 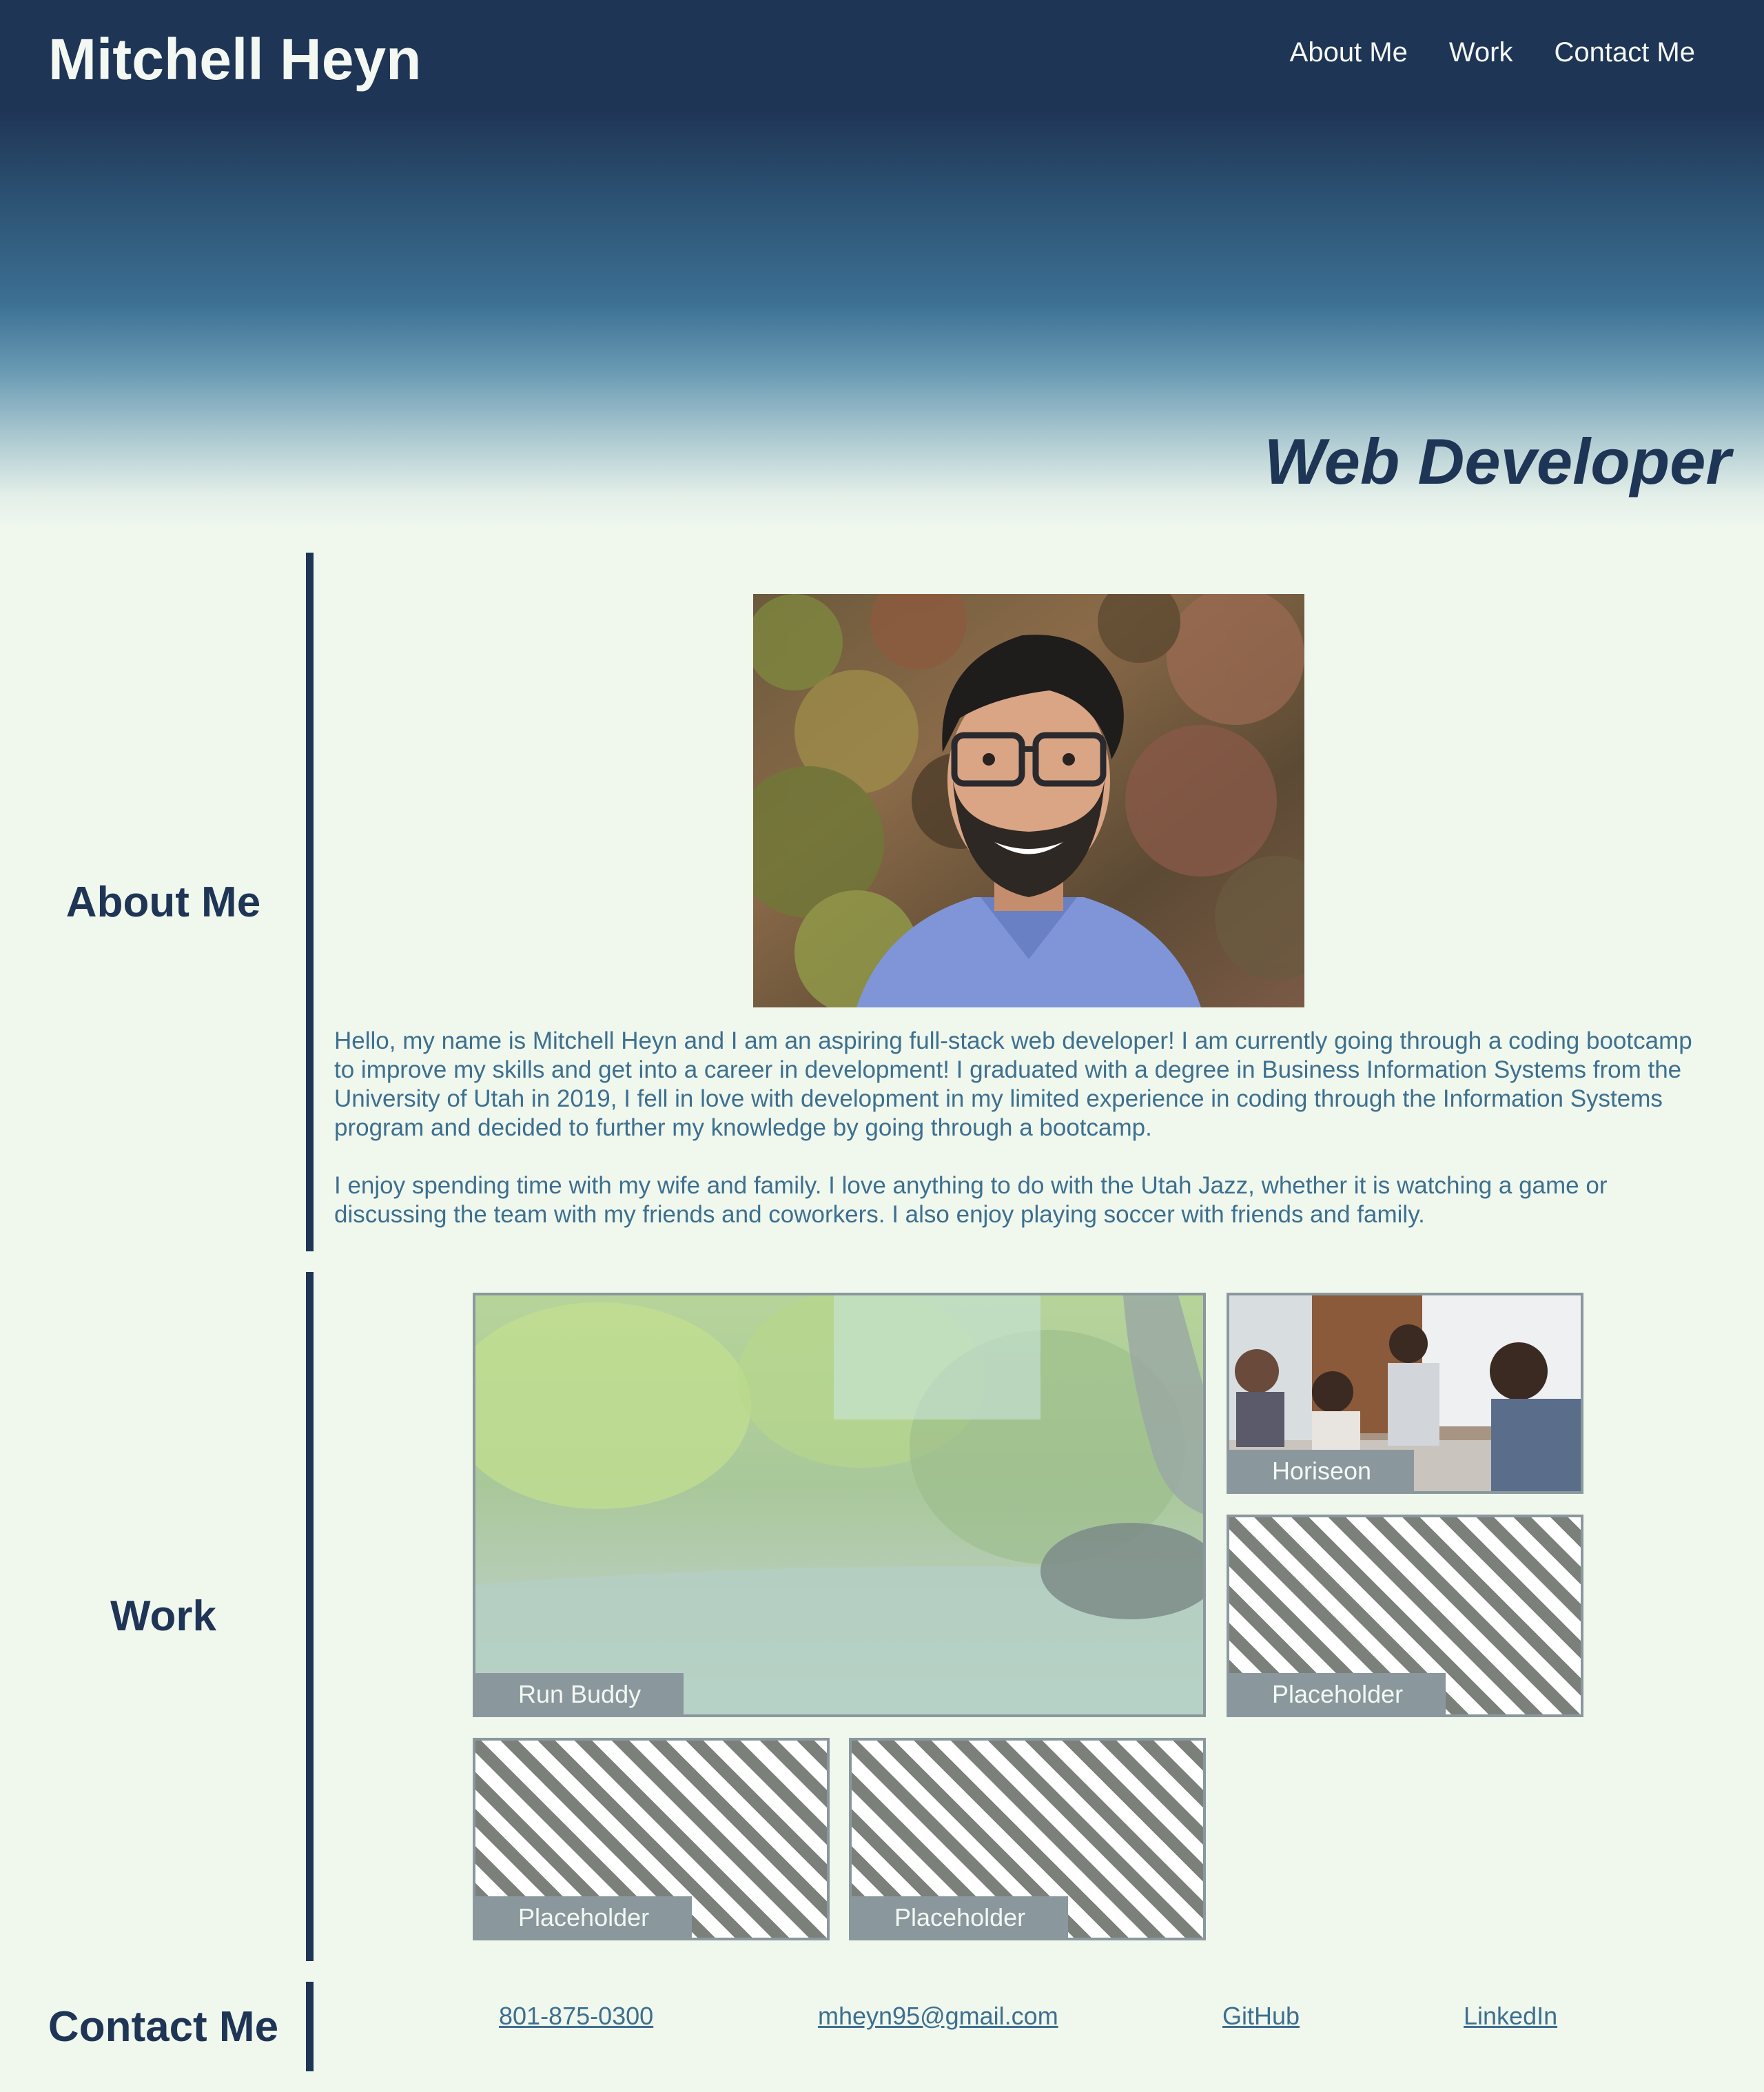 What do you see at coordinates (1625, 52) in the screenshot?
I see `nav-link-contact: Contact Me` at bounding box center [1625, 52].